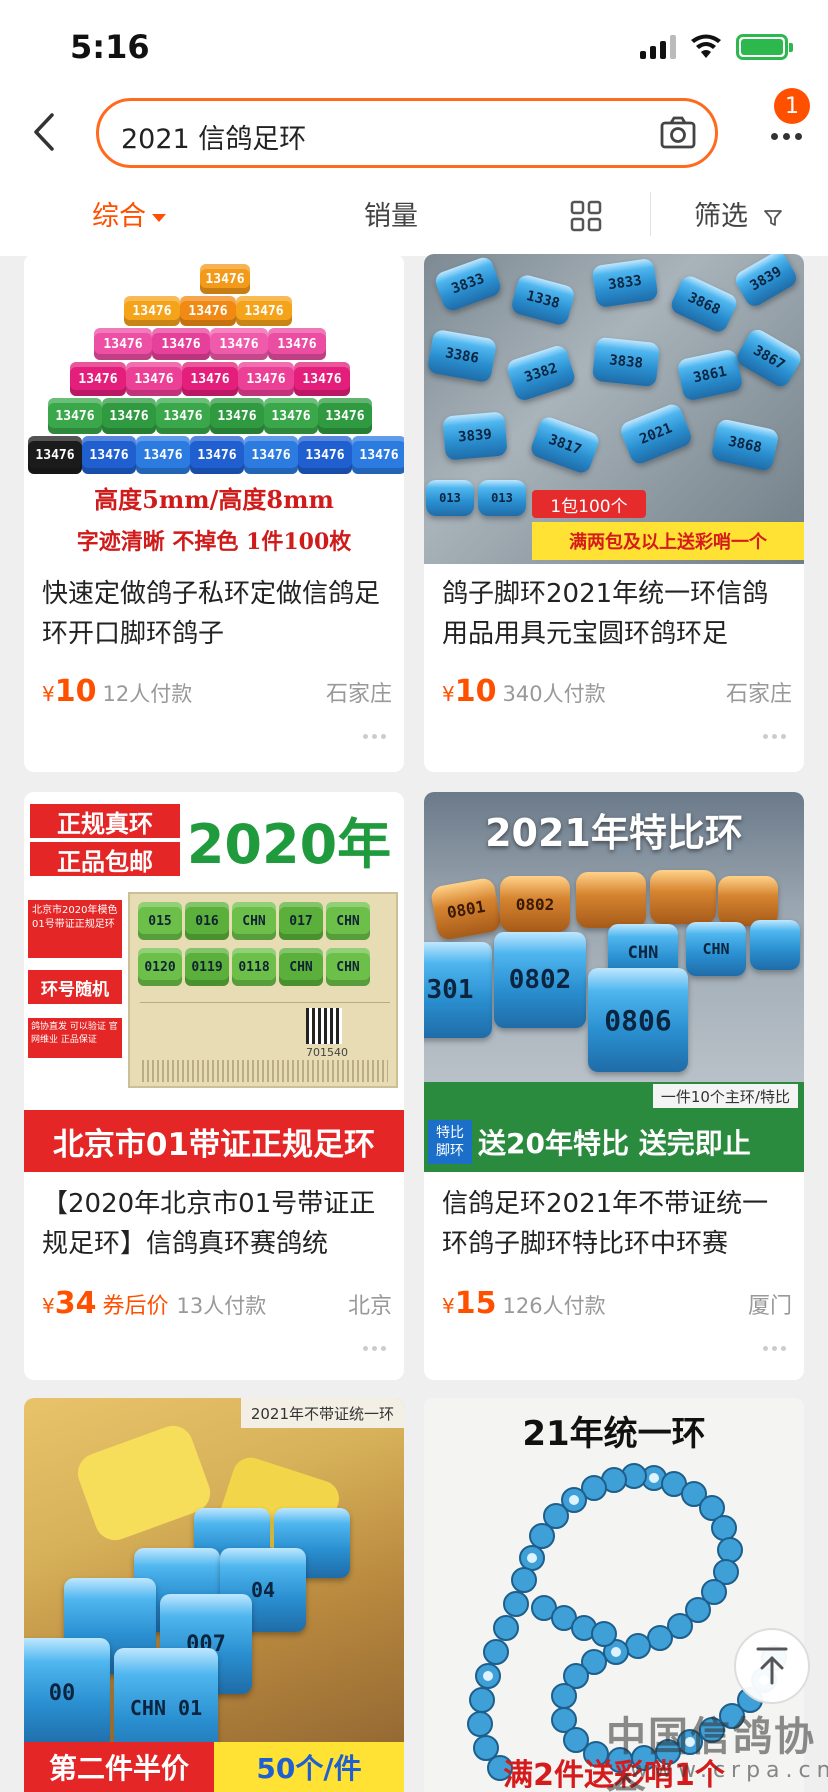 The width and height of the screenshot is (828, 1792). Describe the element at coordinates (772, 217) in the screenshot. I see `funnel-icon` at that location.